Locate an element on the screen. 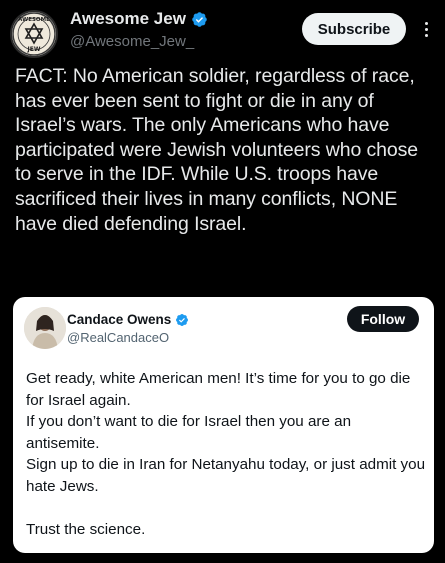  author-handle: @Awesome_Jew_ is located at coordinates (132, 41).